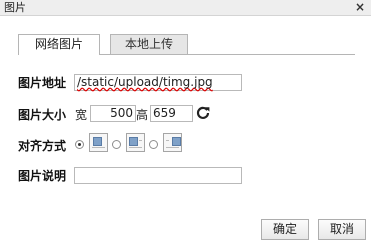 The height and width of the screenshot is (244, 371). What do you see at coordinates (79, 144) in the screenshot?
I see `align-radio-none` at bounding box center [79, 144].